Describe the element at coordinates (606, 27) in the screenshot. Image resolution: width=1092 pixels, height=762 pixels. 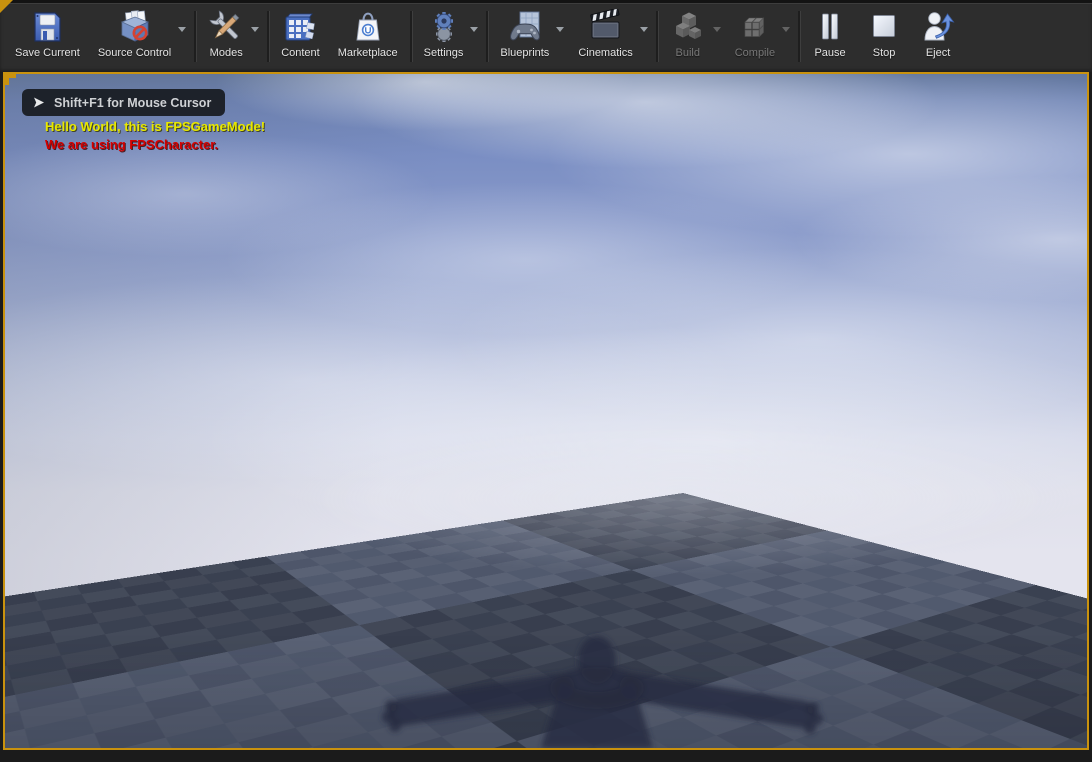
I see `cinematics-icon` at that location.